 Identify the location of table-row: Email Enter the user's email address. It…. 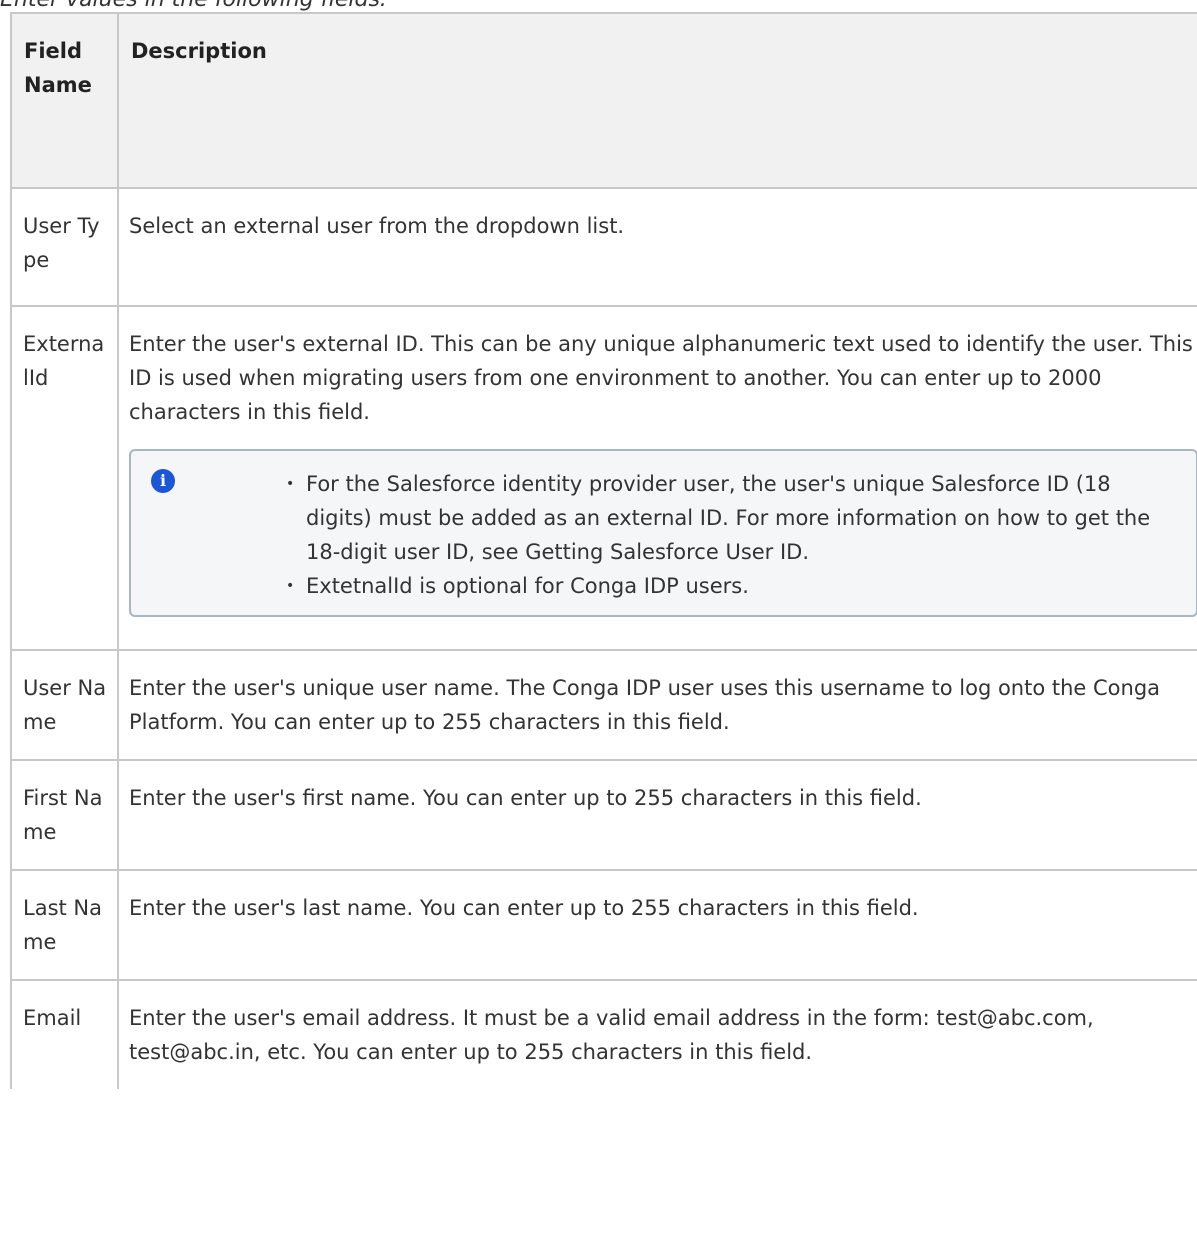
(603, 1034).